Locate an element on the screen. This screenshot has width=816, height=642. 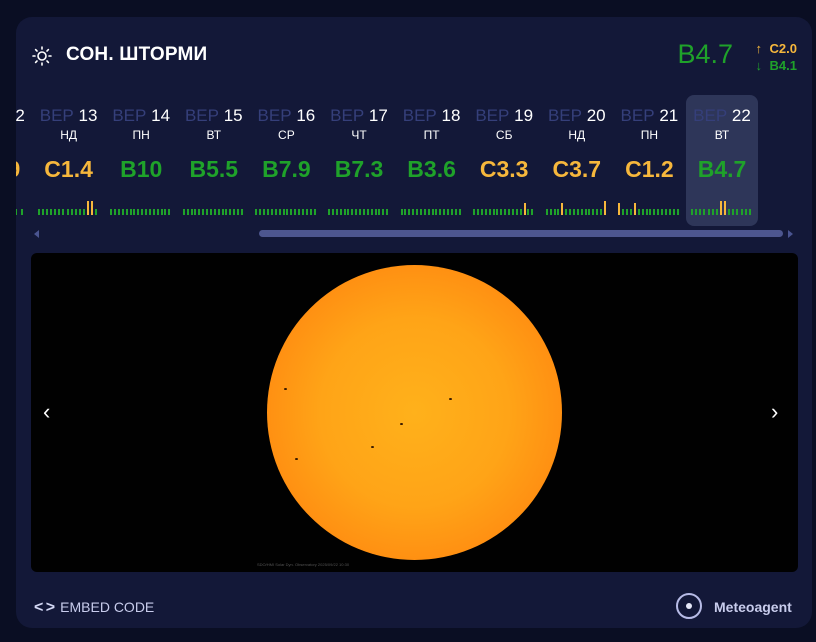
day-column-13: ВЕР 13 НД C1.4 is located at coordinates (69, 160).